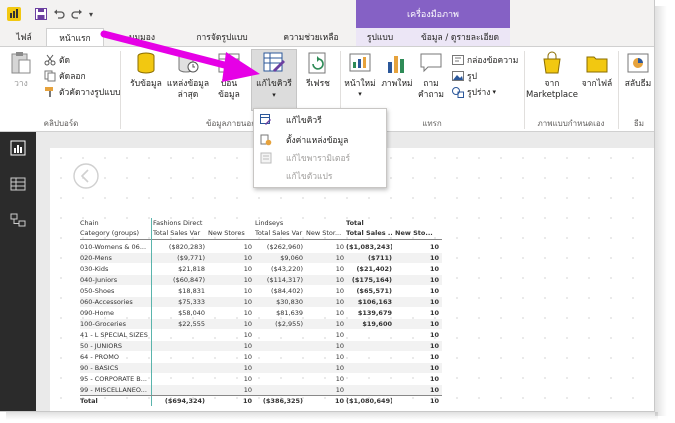 This screenshot has height=423, width=675. What do you see at coordinates (180, 56) in the screenshot?
I see `callout-arrow` at bounding box center [180, 56].